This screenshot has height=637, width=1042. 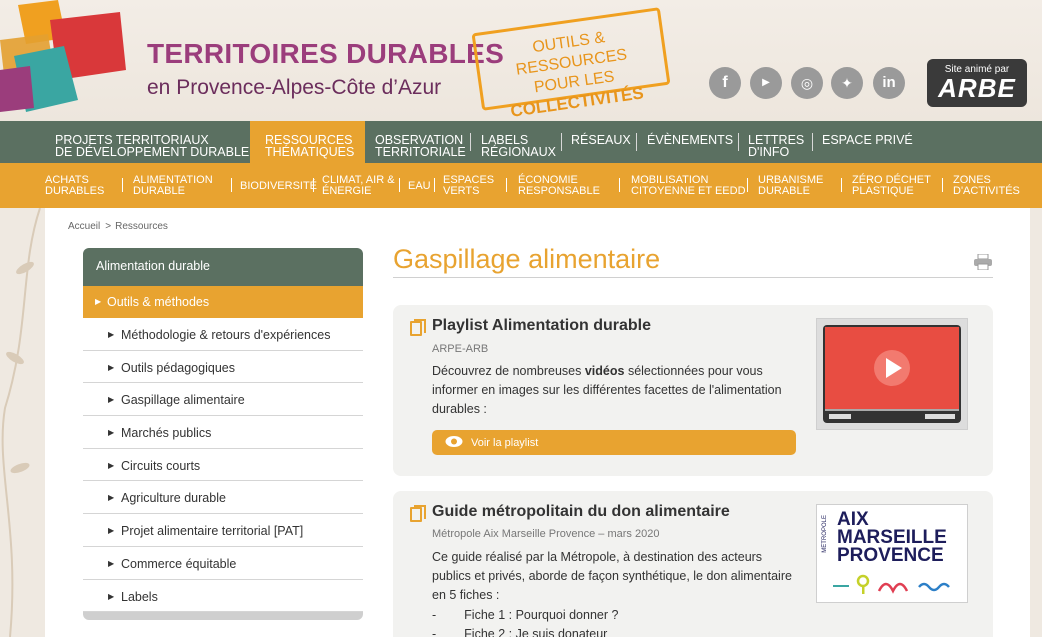 What do you see at coordinates (614, 442) in the screenshot?
I see `view-playlist-button: Voir la playlist` at bounding box center [614, 442].